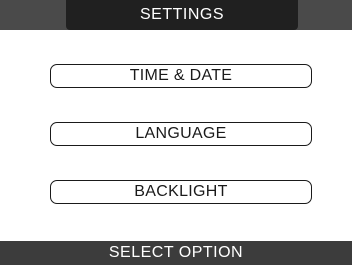 The width and height of the screenshot is (352, 265). What do you see at coordinates (181, 192) in the screenshot?
I see `backlight-button: BACKLIGHT` at bounding box center [181, 192].